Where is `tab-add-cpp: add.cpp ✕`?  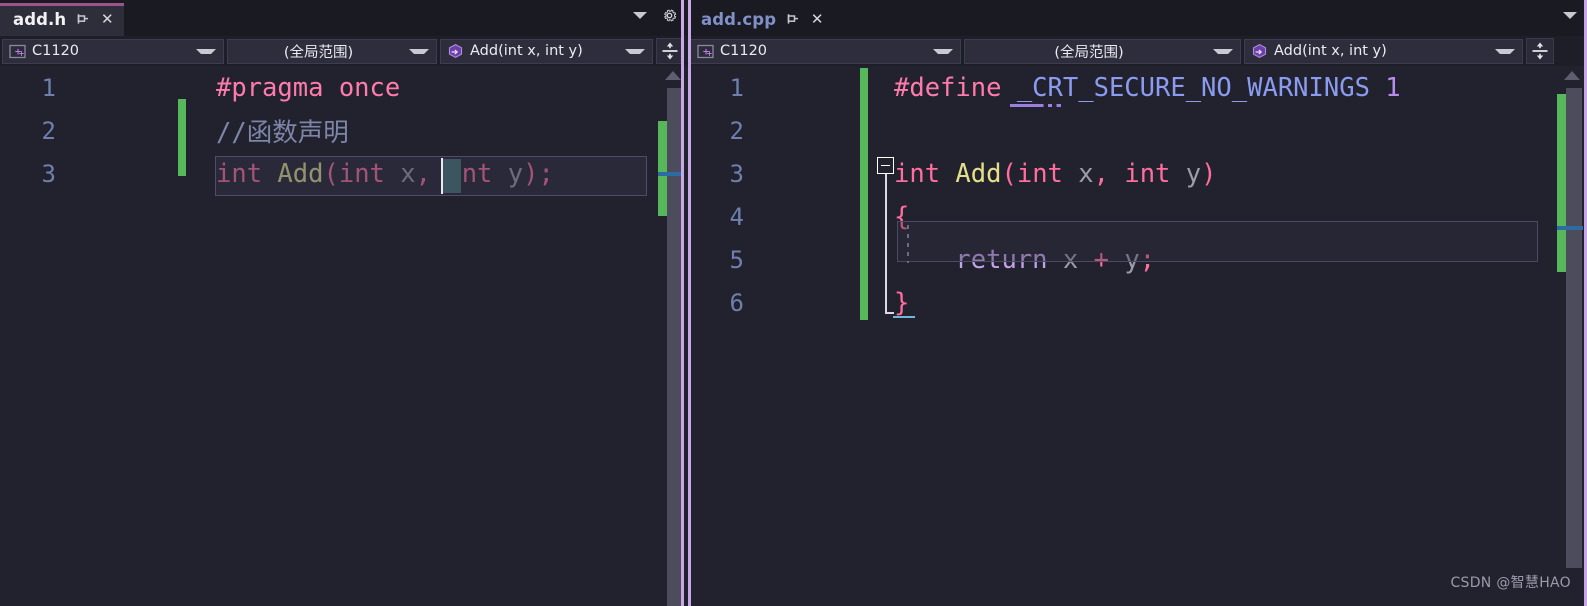
tab-add-cpp: add.cpp ✕ is located at coordinates (761, 19).